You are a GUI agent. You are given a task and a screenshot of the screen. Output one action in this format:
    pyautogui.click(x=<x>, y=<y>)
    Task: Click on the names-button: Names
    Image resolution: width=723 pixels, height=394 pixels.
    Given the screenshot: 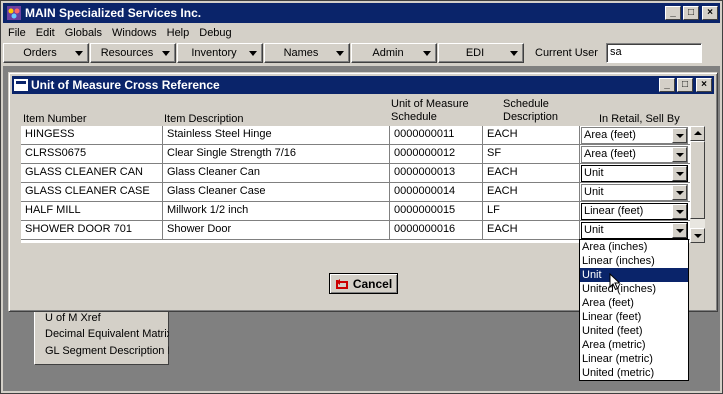 What is the action you would take?
    pyautogui.click(x=307, y=53)
    